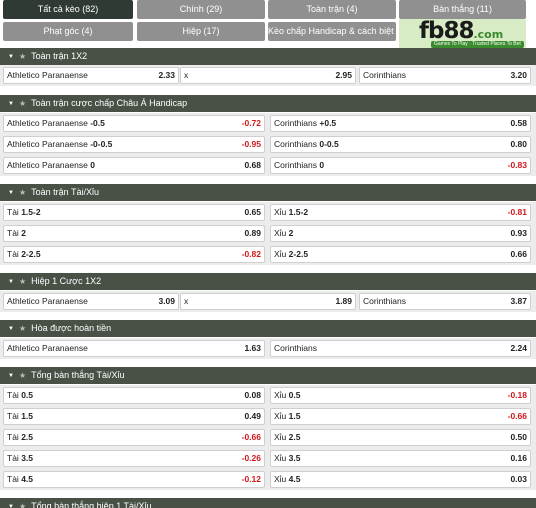 The height and width of the screenshot is (508, 536). What do you see at coordinates (400, 437) in the screenshot?
I see `odds-cell: Xỉu 2.5 0.50` at bounding box center [400, 437].